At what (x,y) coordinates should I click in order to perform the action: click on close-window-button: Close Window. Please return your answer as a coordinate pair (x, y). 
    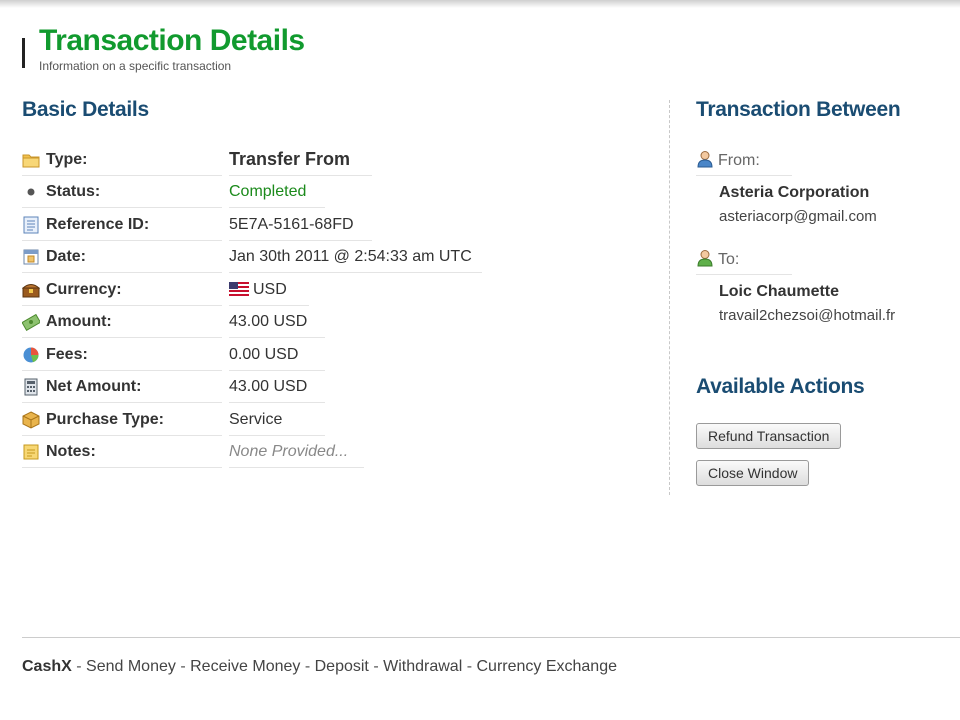
    Looking at the image, I should click on (753, 473).